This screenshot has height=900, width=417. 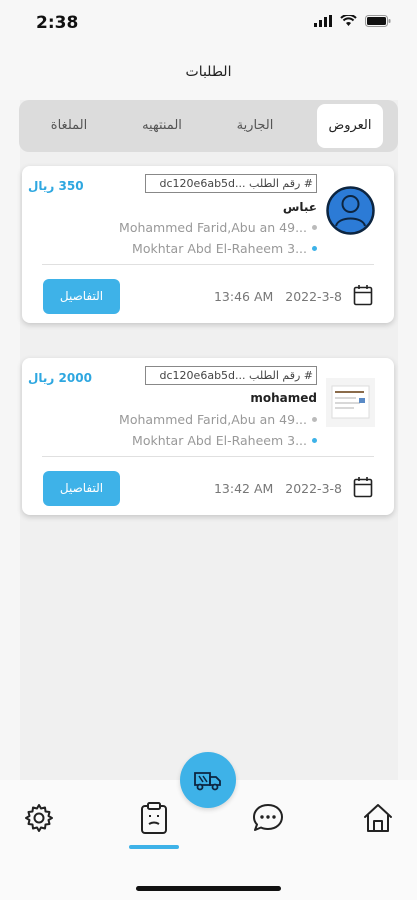 I want to click on status-time: 2:38, so click(x=57, y=23).